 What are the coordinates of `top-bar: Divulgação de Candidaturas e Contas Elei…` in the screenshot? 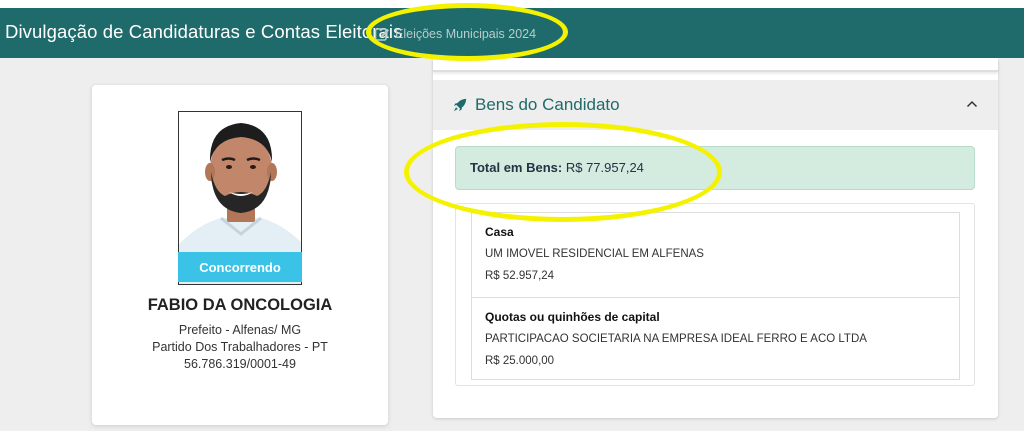 It's located at (512, 33).